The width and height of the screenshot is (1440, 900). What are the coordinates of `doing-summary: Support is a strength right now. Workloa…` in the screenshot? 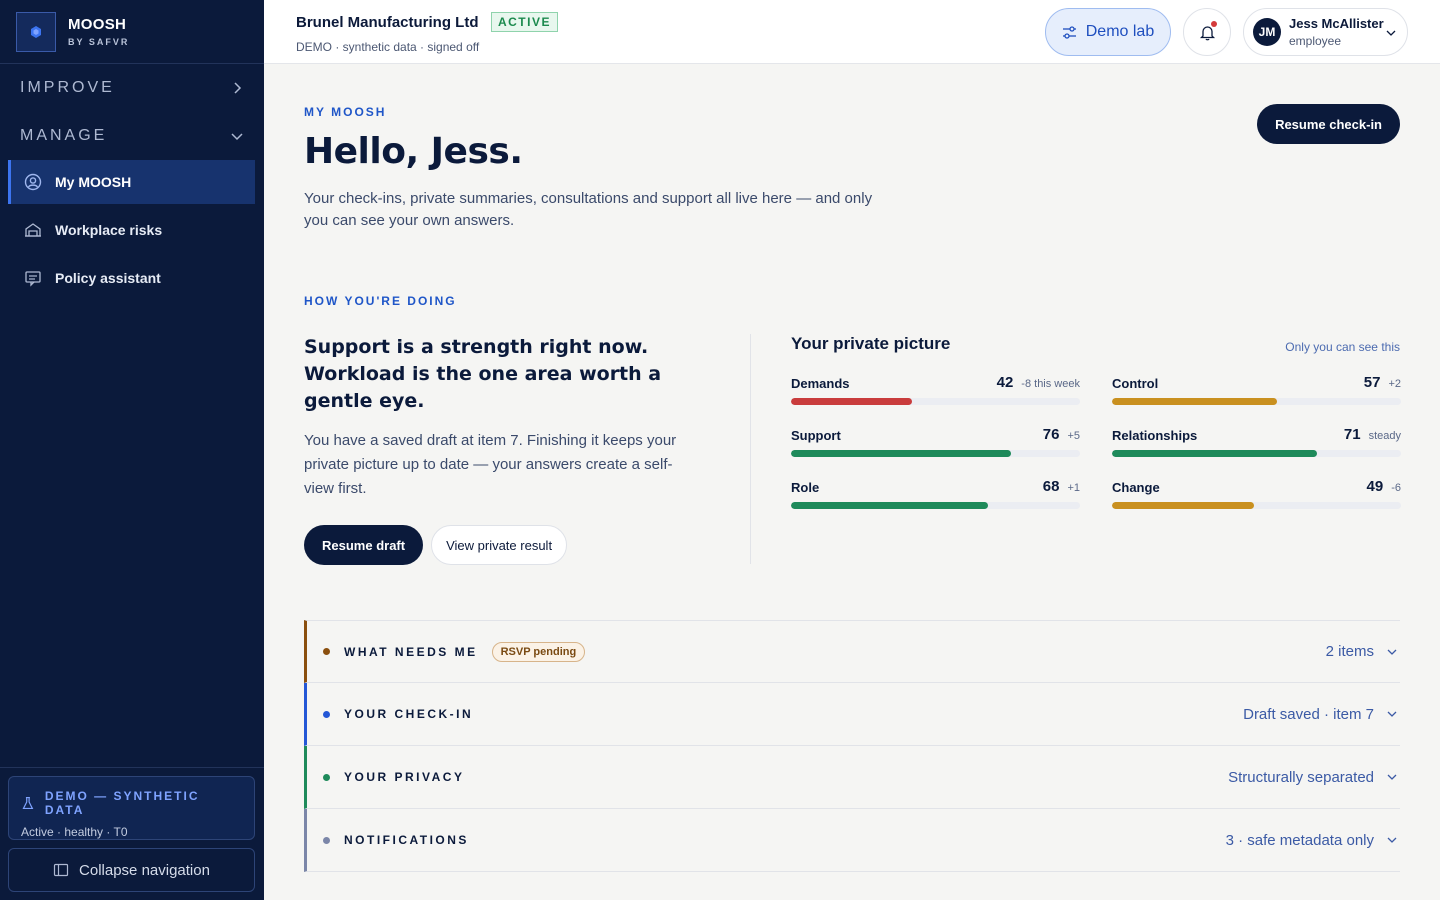 It's located at (519, 449).